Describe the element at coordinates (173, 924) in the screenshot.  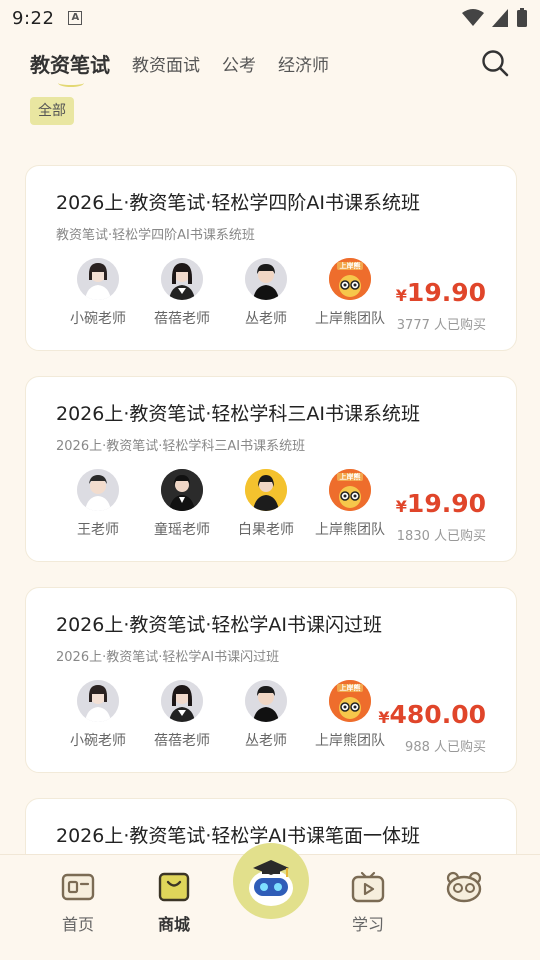
I see `nav-mall-label: 商城` at that location.